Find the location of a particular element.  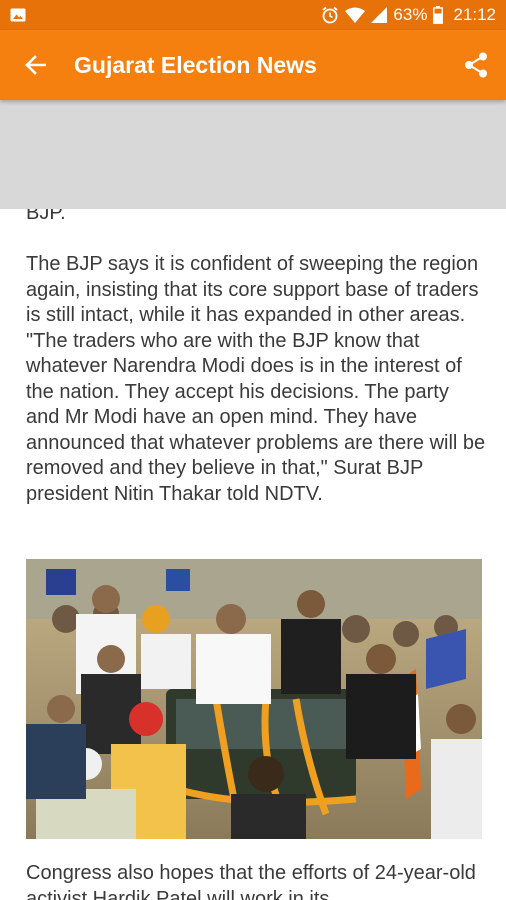

image-notification-icon is located at coordinates (18, 15).